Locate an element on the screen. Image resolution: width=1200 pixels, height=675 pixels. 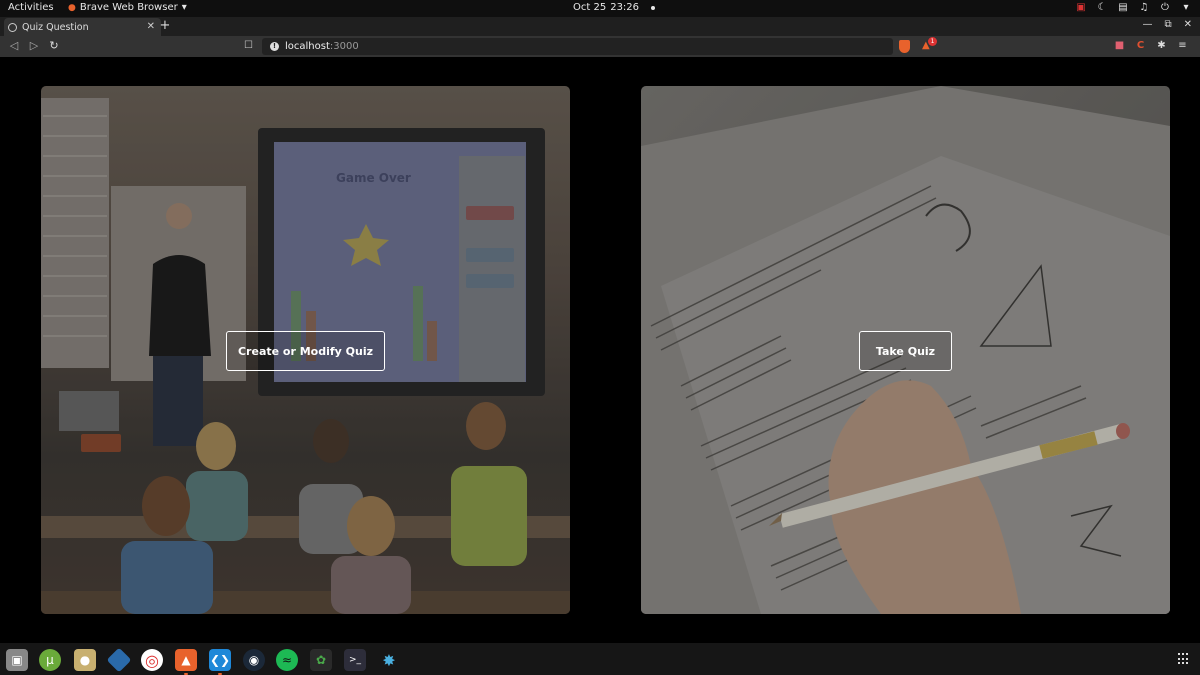
screen-record-icon: ▣ is located at coordinates (1081, 8).